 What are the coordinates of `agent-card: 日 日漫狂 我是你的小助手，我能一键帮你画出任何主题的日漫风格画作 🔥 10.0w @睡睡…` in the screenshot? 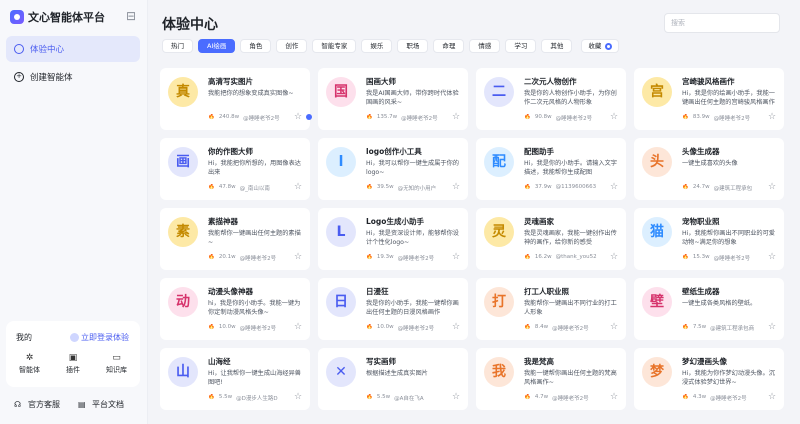 It's located at (393, 309).